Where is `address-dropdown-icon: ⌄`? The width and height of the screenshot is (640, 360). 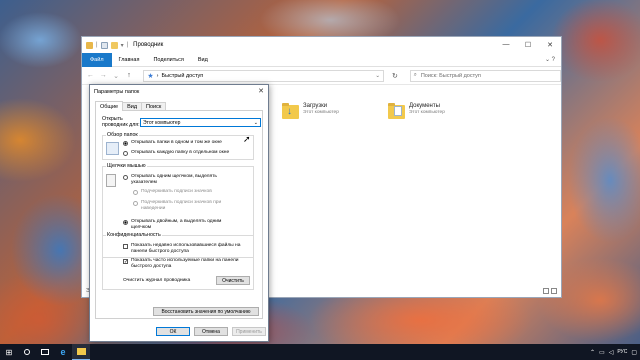 address-dropdown-icon: ⌄ is located at coordinates (379, 76).